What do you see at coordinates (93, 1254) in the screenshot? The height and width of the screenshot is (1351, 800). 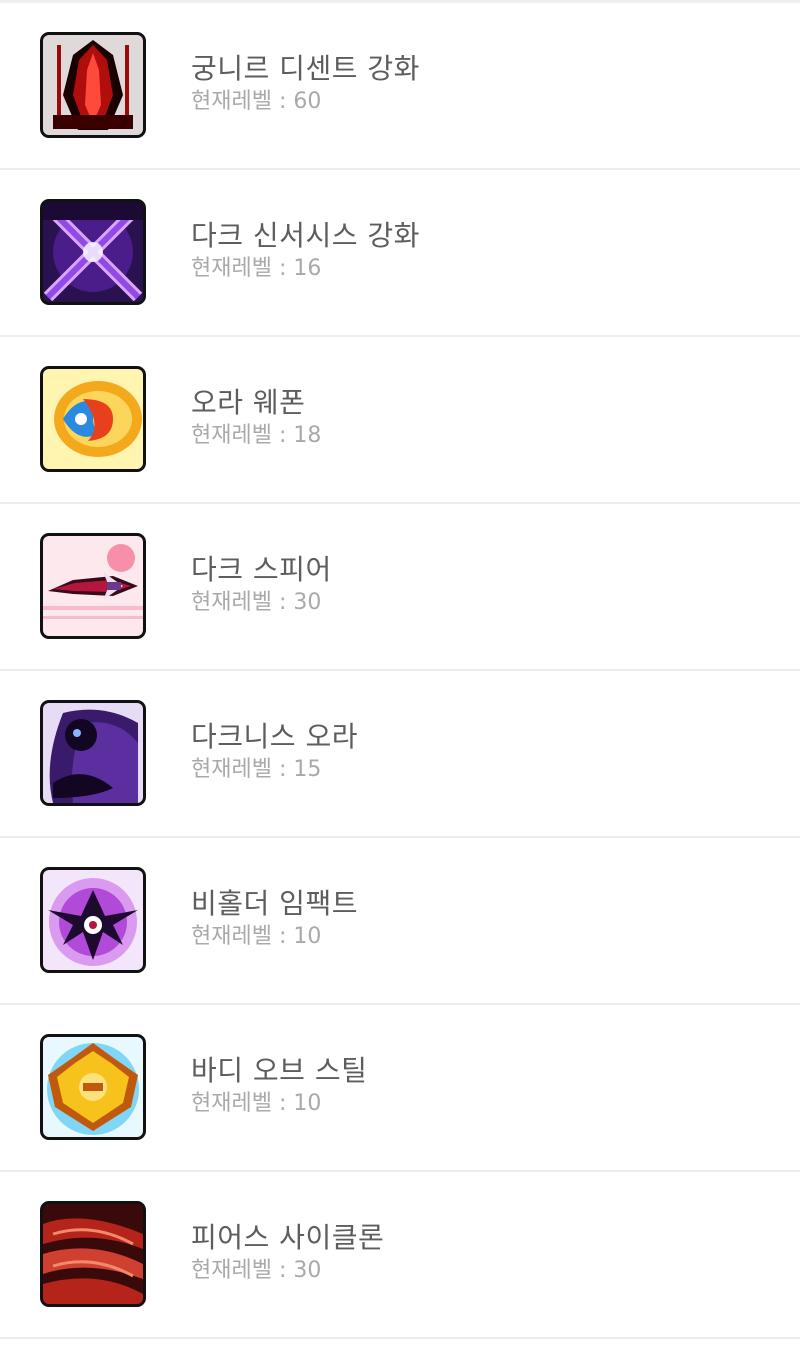 I see `pierce-cyclone-icon` at bounding box center [93, 1254].